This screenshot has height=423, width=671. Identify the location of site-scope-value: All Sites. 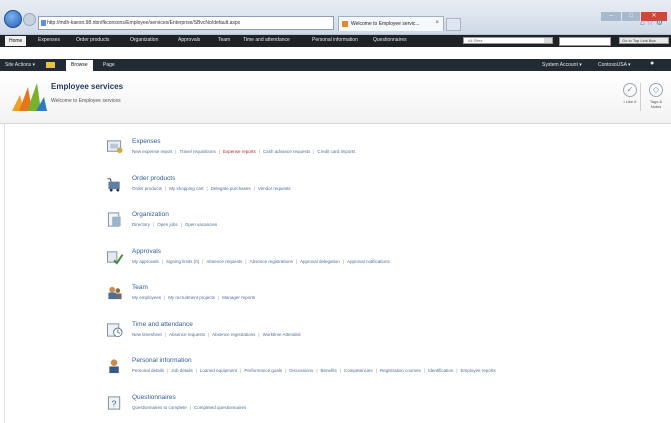
(475, 40).